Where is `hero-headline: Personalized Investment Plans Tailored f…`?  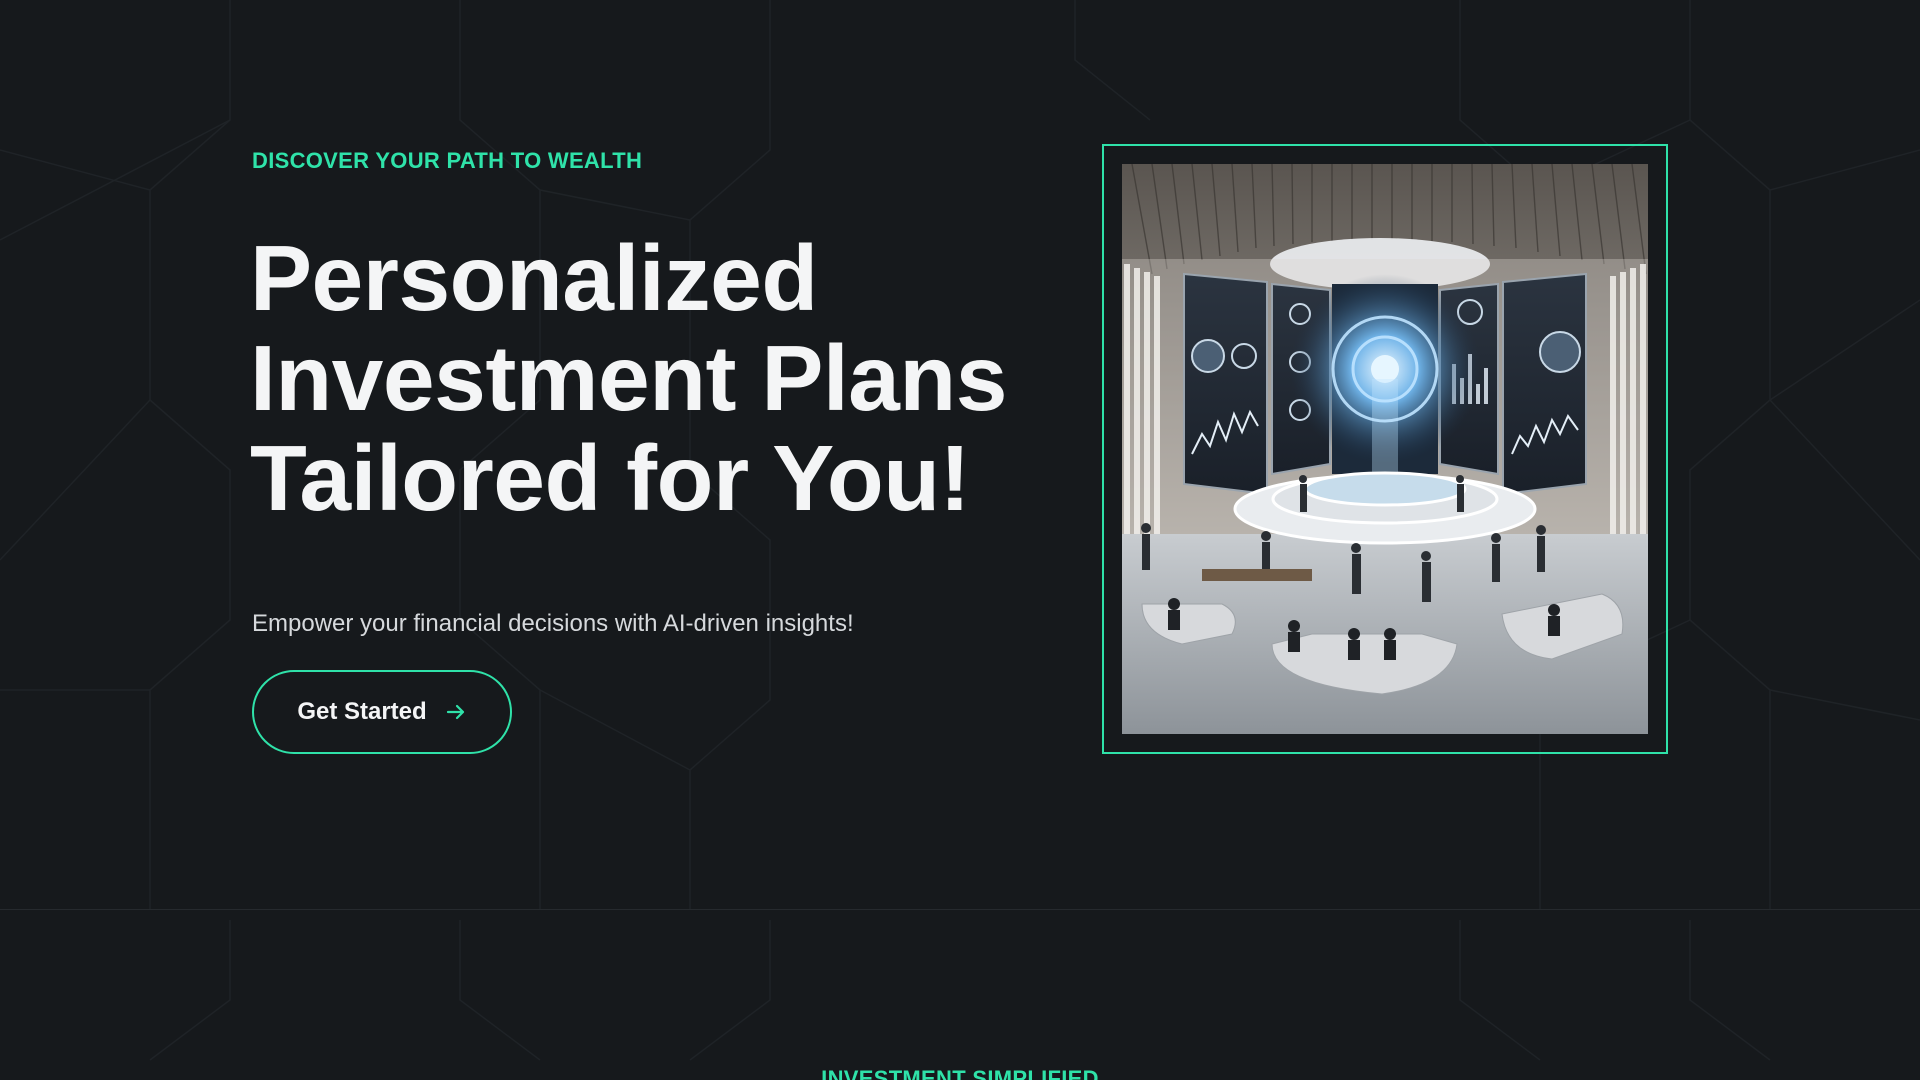 hero-headline: Personalized Investment Plans Tailored f… is located at coordinates (660, 378).